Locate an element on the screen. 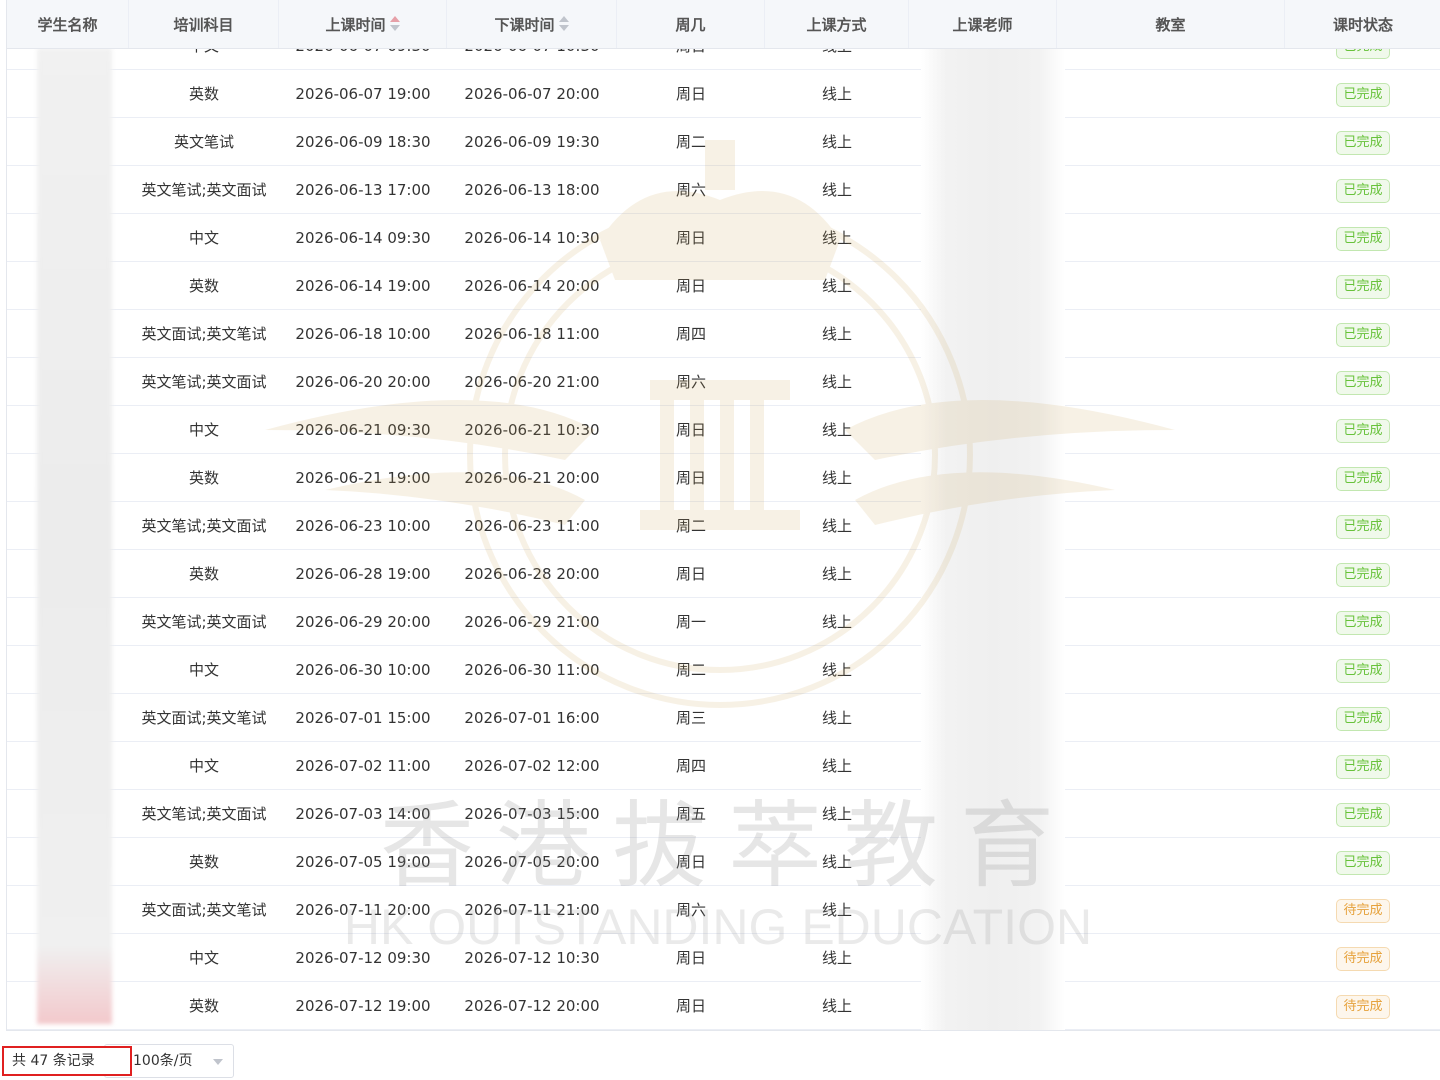 This screenshot has height=1080, width=1440. cell-start: 2026-06-07 19:00 is located at coordinates (363, 94).